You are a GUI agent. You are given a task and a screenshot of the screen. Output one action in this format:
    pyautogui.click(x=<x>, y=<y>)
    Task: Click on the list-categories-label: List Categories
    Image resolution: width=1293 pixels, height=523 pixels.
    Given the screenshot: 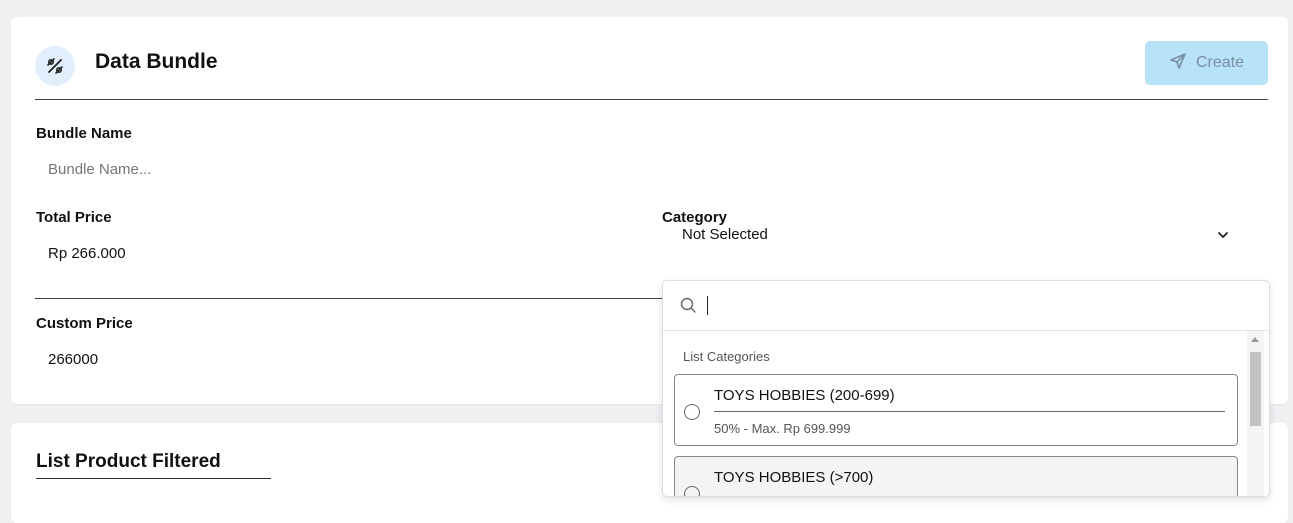 What is the action you would take?
    pyautogui.click(x=726, y=356)
    